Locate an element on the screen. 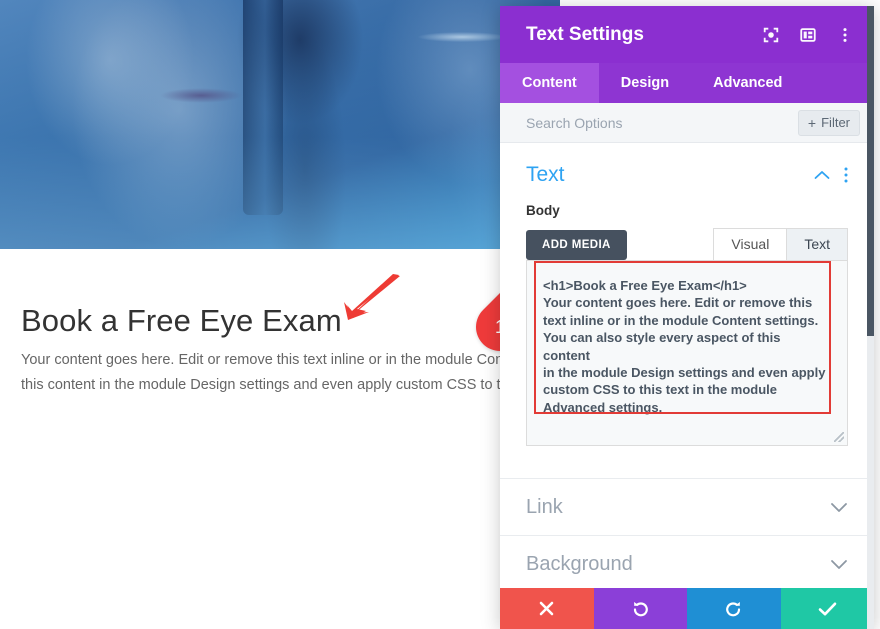 This screenshot has height=629, width=880. panel-title: Text Settings is located at coordinates (585, 34).